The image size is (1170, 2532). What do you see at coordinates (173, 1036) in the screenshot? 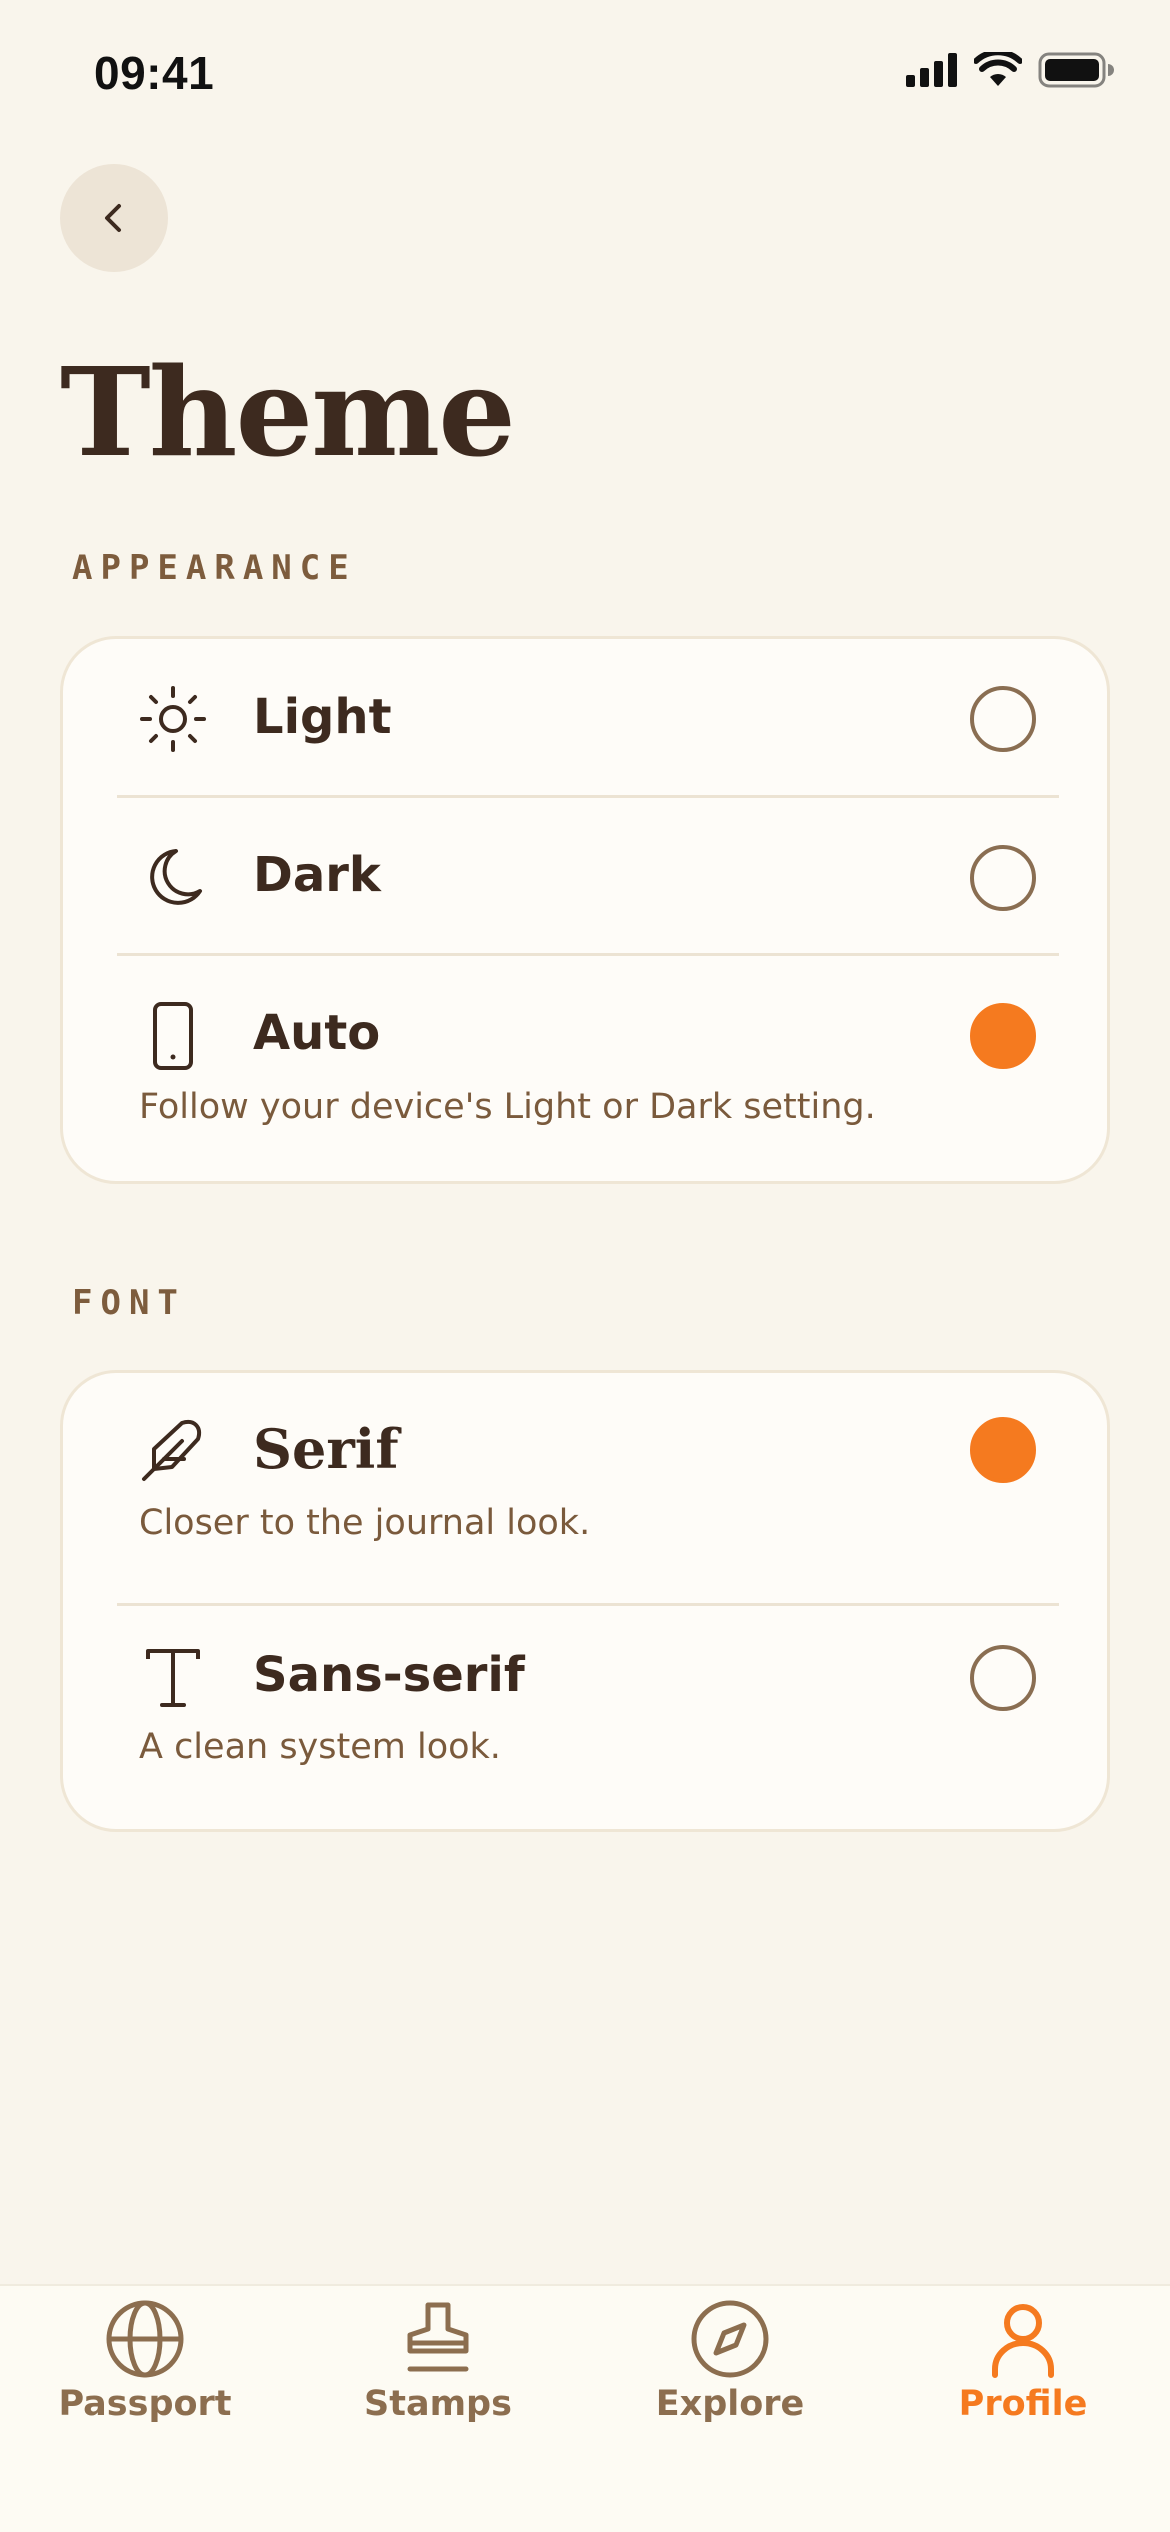
I see `phone-icon` at bounding box center [173, 1036].